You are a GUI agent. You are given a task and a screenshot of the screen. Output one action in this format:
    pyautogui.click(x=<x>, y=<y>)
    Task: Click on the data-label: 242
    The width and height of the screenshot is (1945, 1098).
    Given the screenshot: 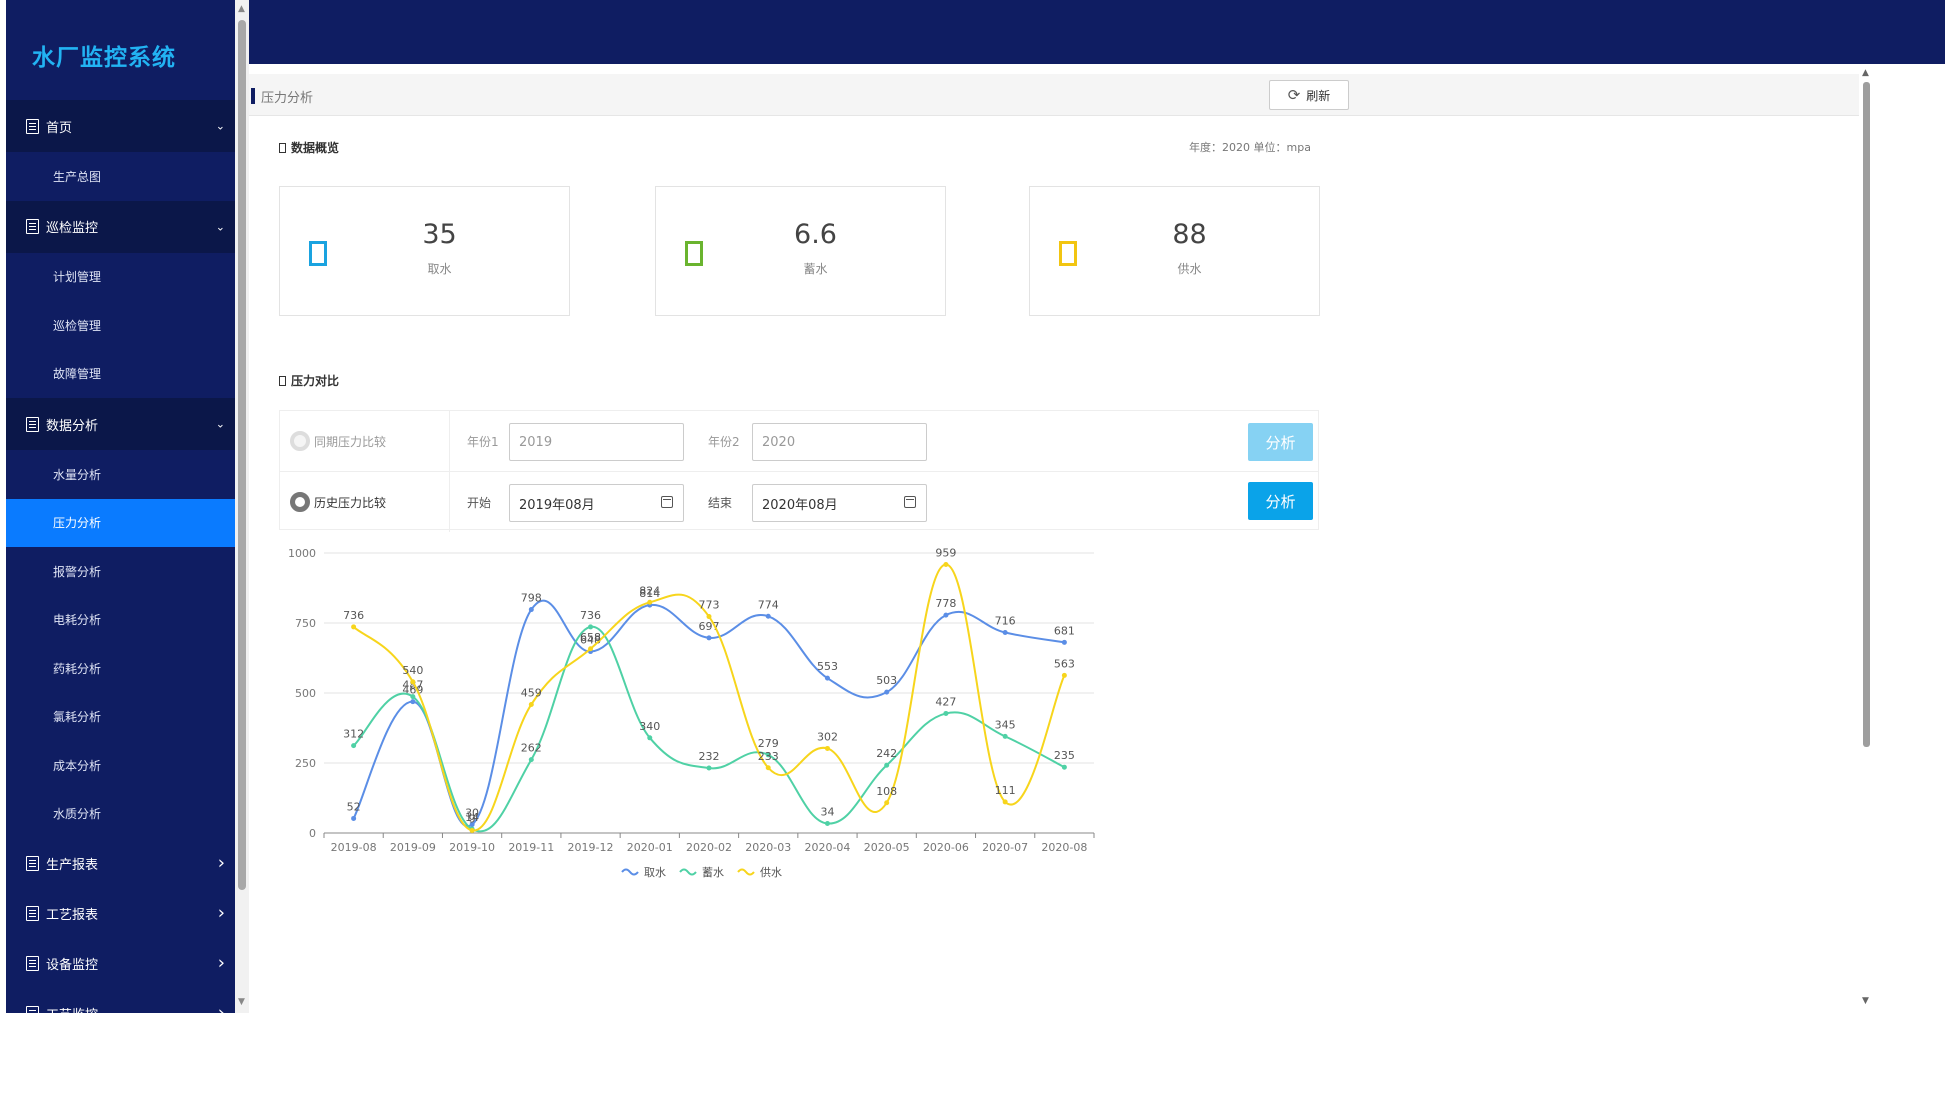 What is the action you would take?
    pyautogui.click(x=886, y=753)
    